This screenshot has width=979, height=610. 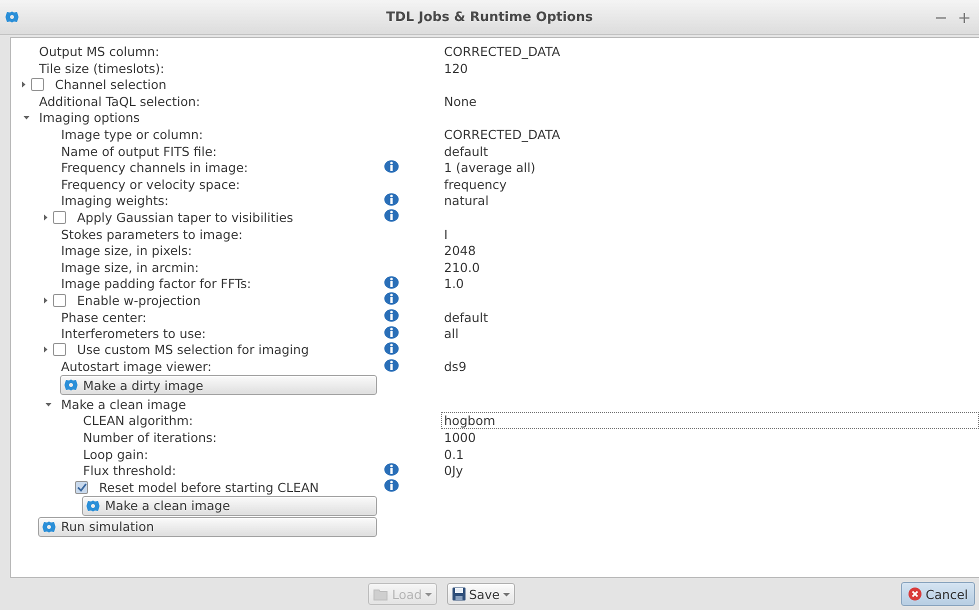 What do you see at coordinates (99, 51) in the screenshot?
I see `option-label: Output MS column:` at bounding box center [99, 51].